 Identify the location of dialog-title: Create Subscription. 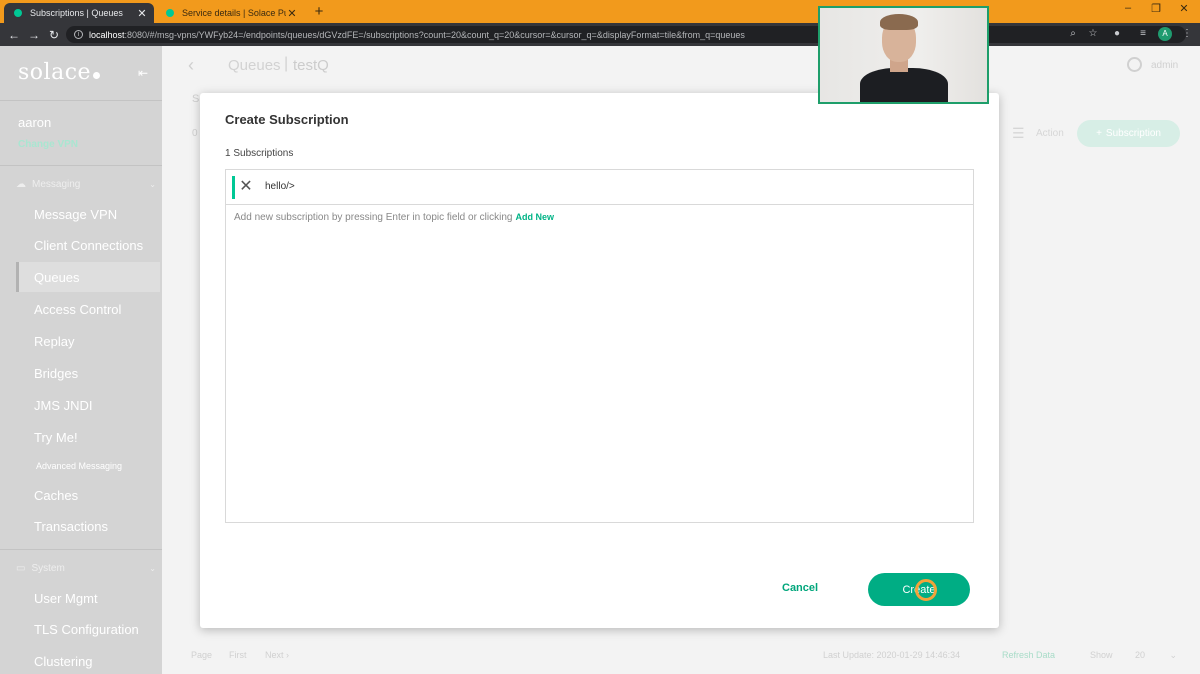
(287, 119).